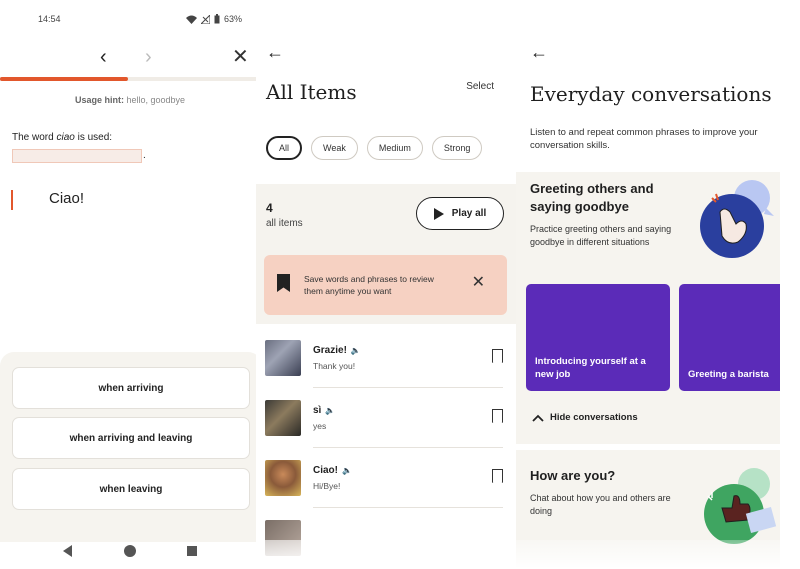  Describe the element at coordinates (394, 148) in the screenshot. I see `filter-chip-medium: Medium` at that location.